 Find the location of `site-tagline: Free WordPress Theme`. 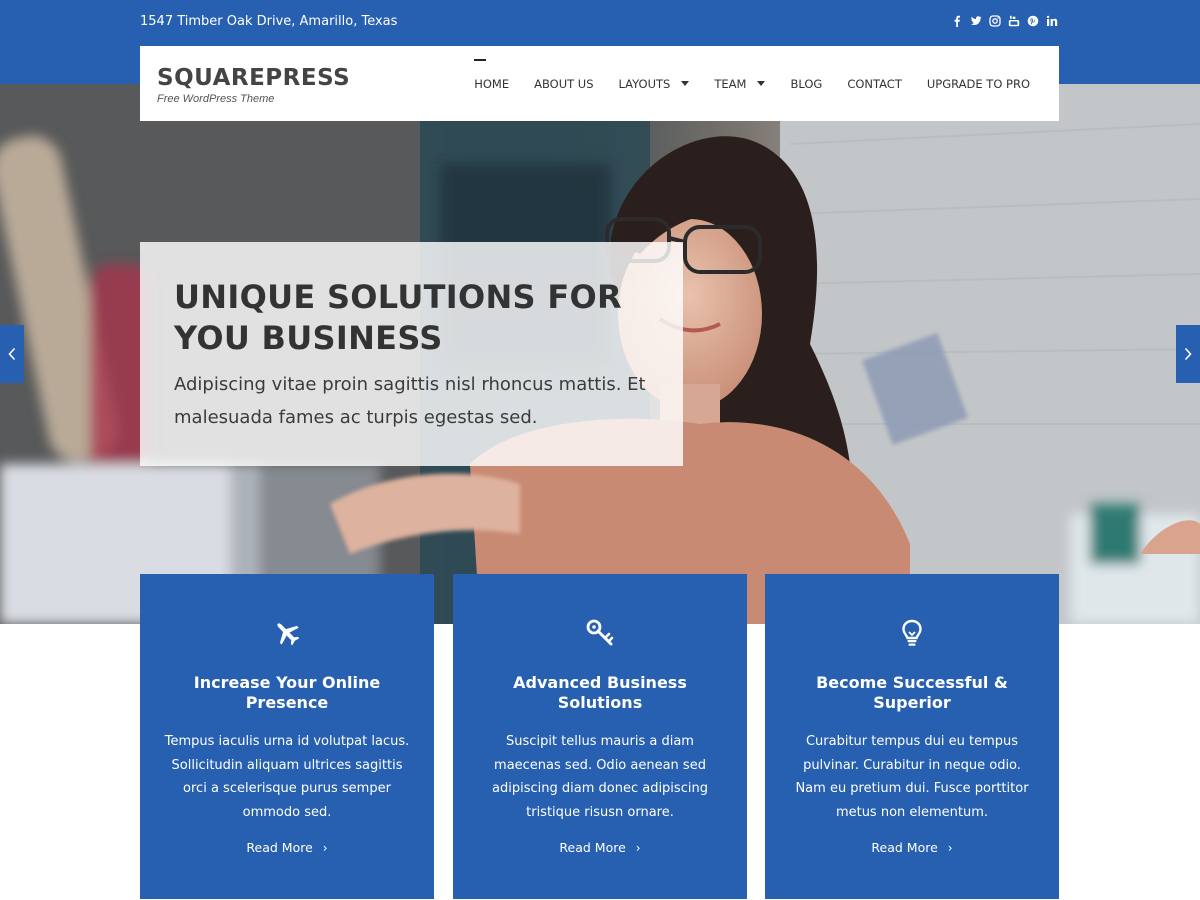

site-tagline: Free WordPress Theme is located at coordinates (216, 99).